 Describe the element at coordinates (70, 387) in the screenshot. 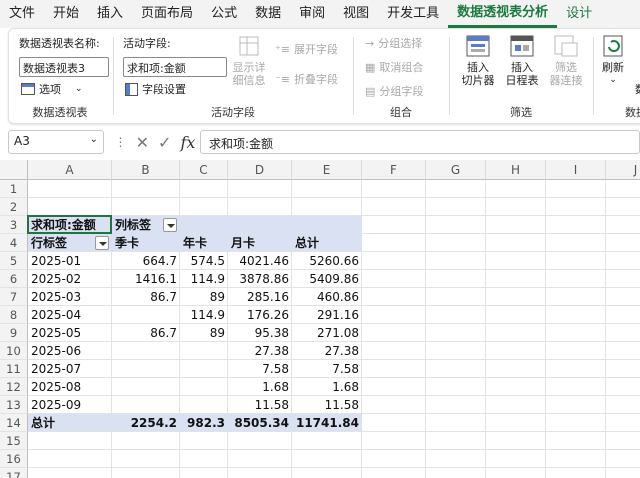

I see `pivot-row-label: 2025-08` at that location.